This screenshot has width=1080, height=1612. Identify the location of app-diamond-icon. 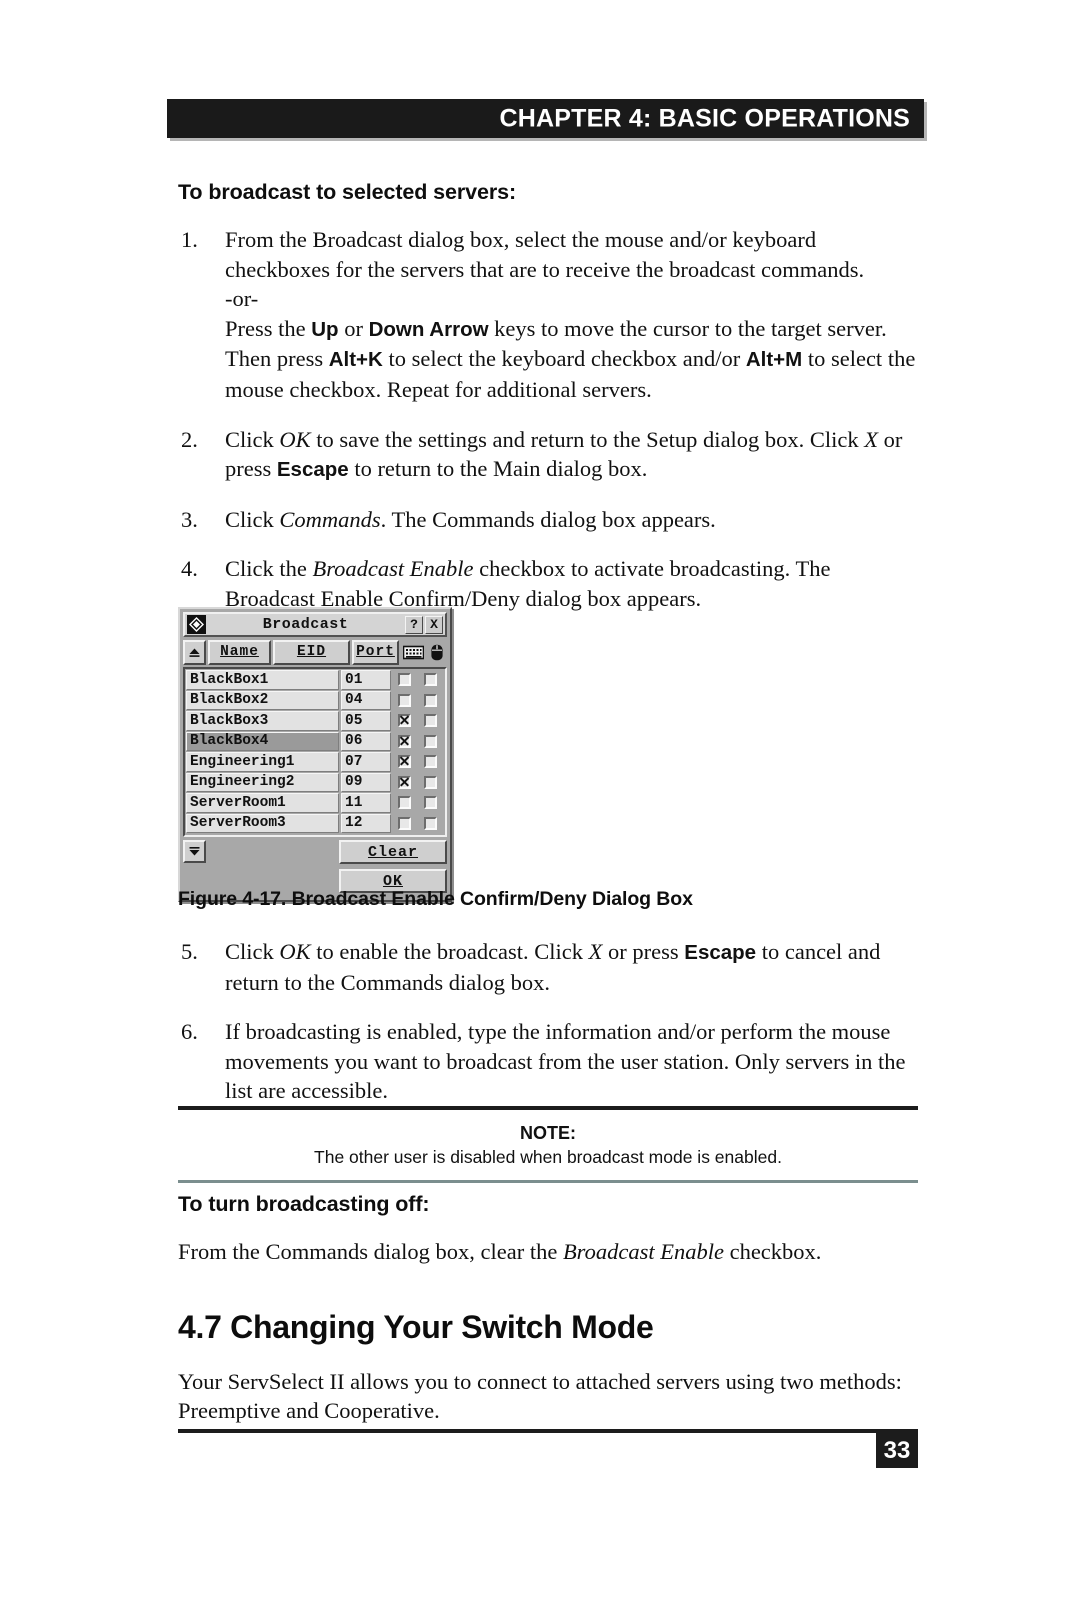
(196, 624).